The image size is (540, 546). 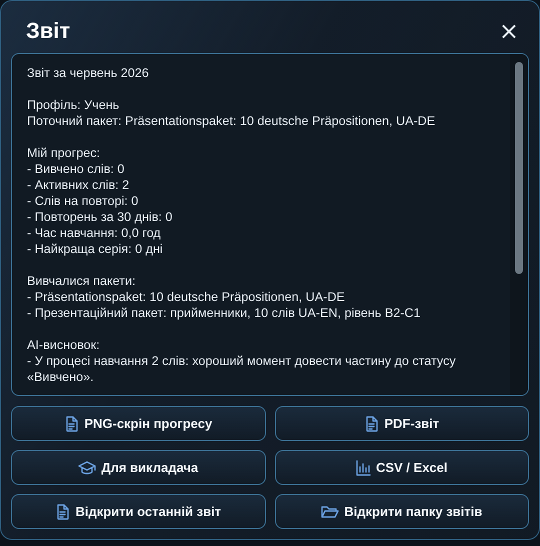 What do you see at coordinates (138, 467) in the screenshot?
I see `action-button: Для викладача` at bounding box center [138, 467].